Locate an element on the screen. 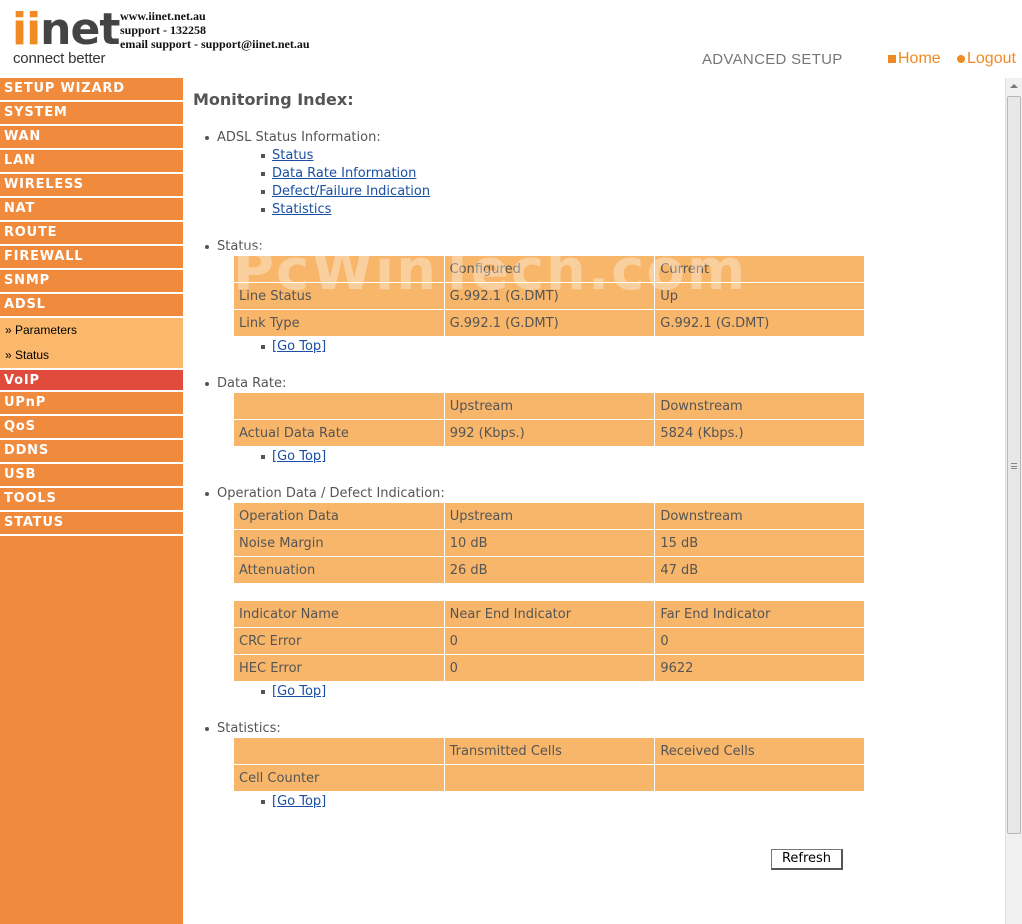  table-header-row: Operation Data Upstream Downstream is located at coordinates (549, 516).